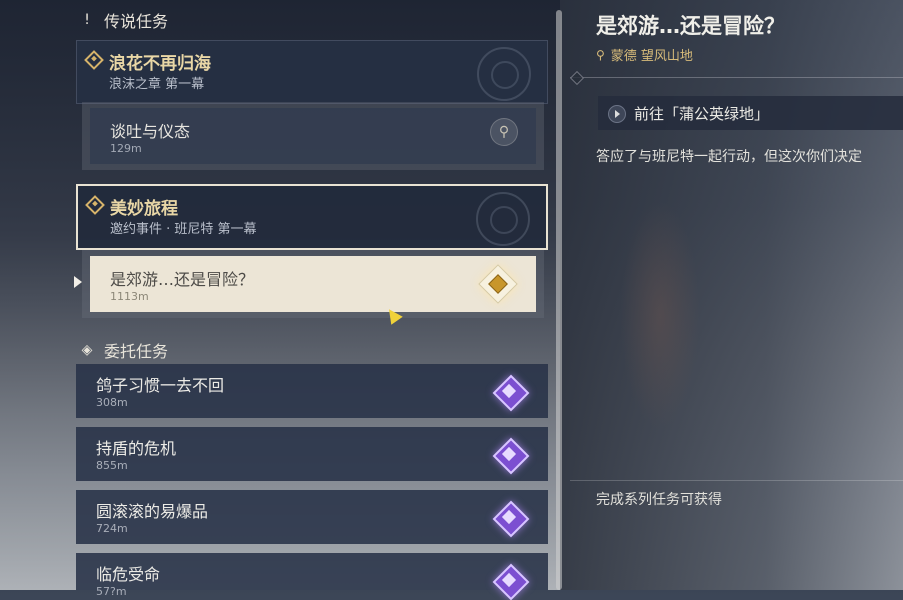  Describe the element at coordinates (503, 219) in the screenshot. I see `character-emblem-icon` at that location.